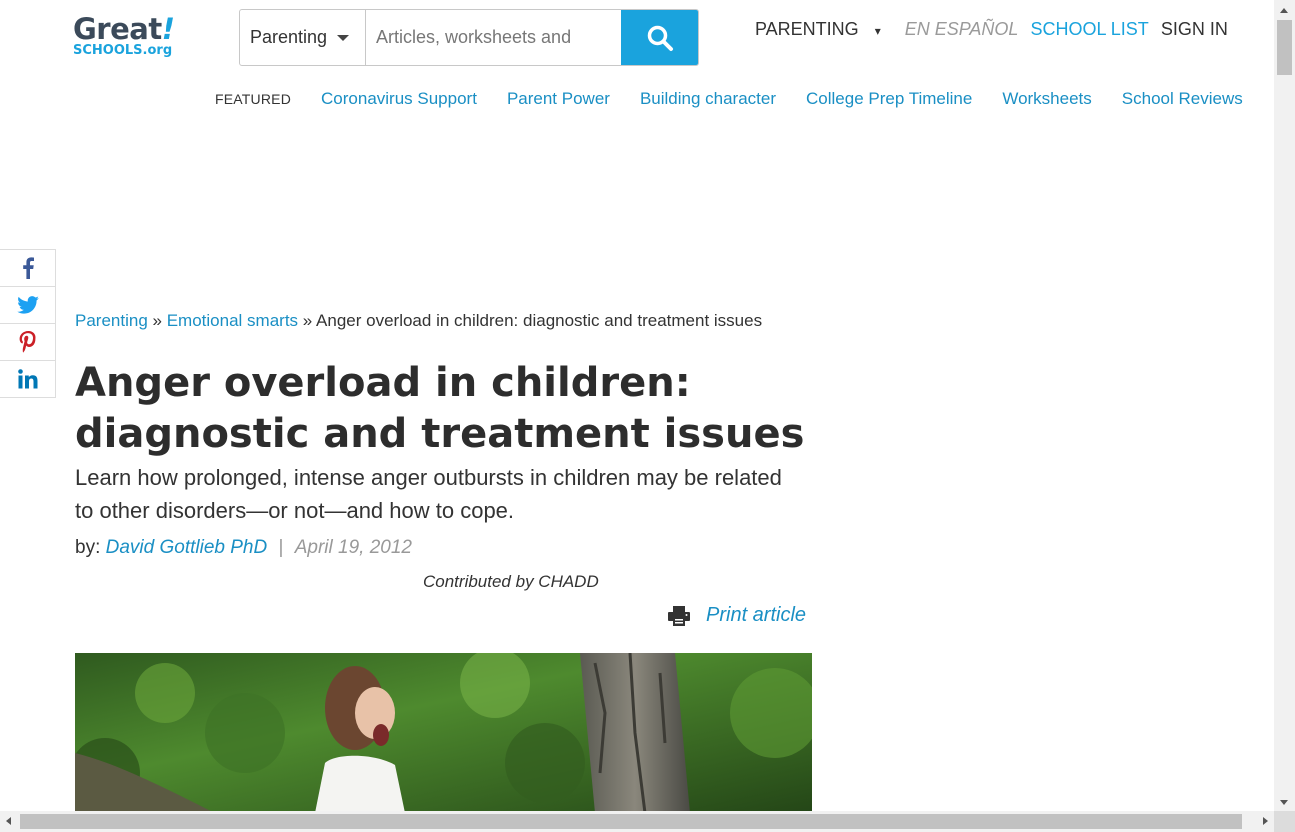  What do you see at coordinates (1182, 99) in the screenshot?
I see `featured-link-school-reviews: School Reviews` at bounding box center [1182, 99].